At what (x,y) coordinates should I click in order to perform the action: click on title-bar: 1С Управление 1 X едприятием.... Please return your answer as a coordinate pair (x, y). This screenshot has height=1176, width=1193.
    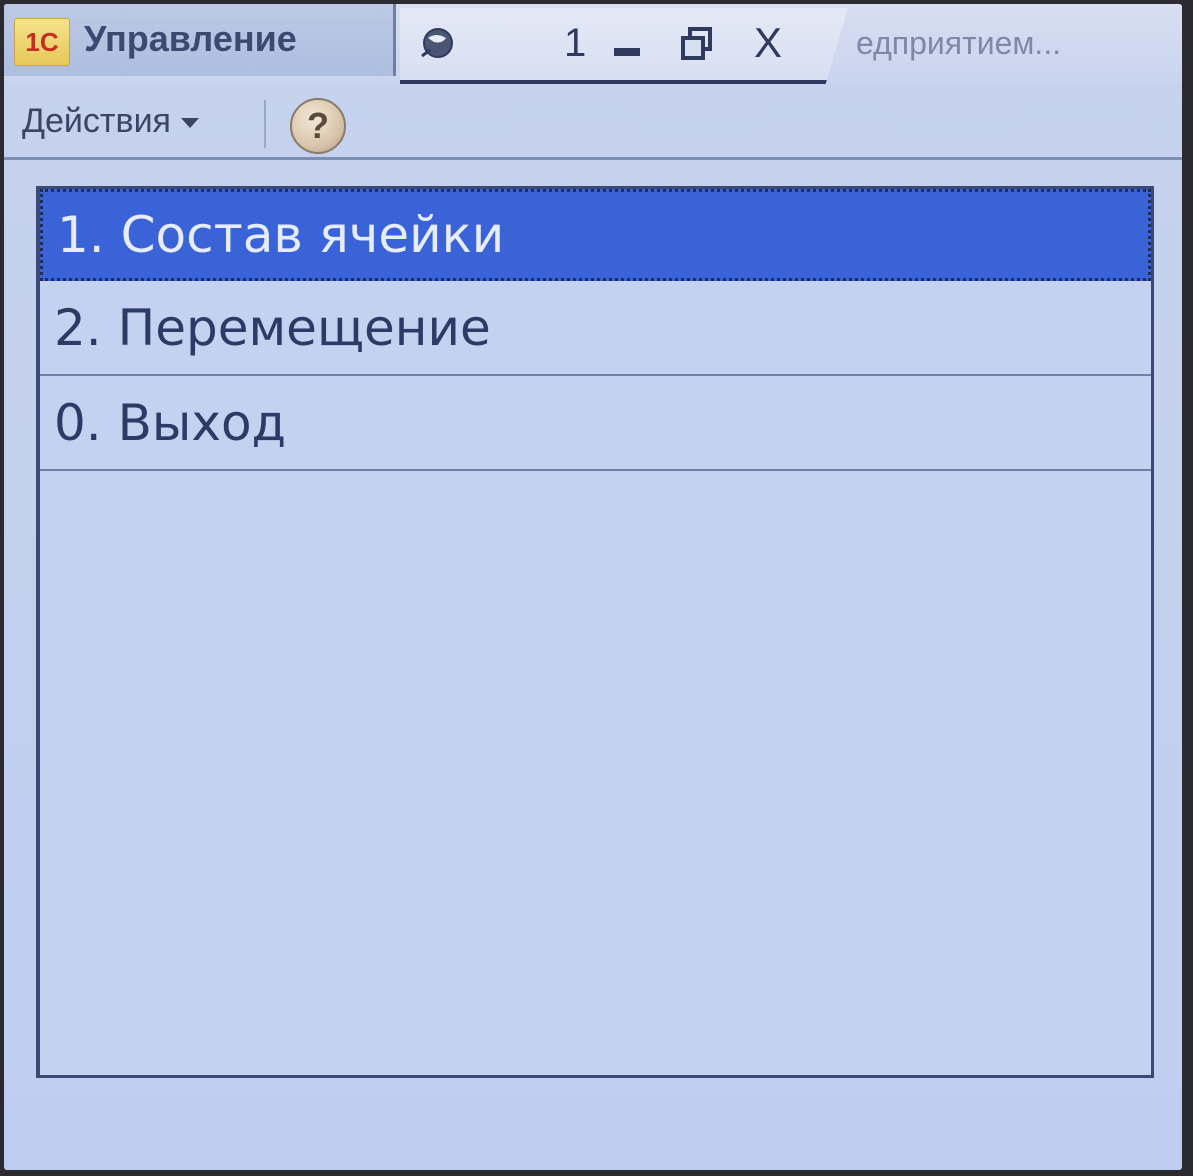
    Looking at the image, I should click on (593, 44).